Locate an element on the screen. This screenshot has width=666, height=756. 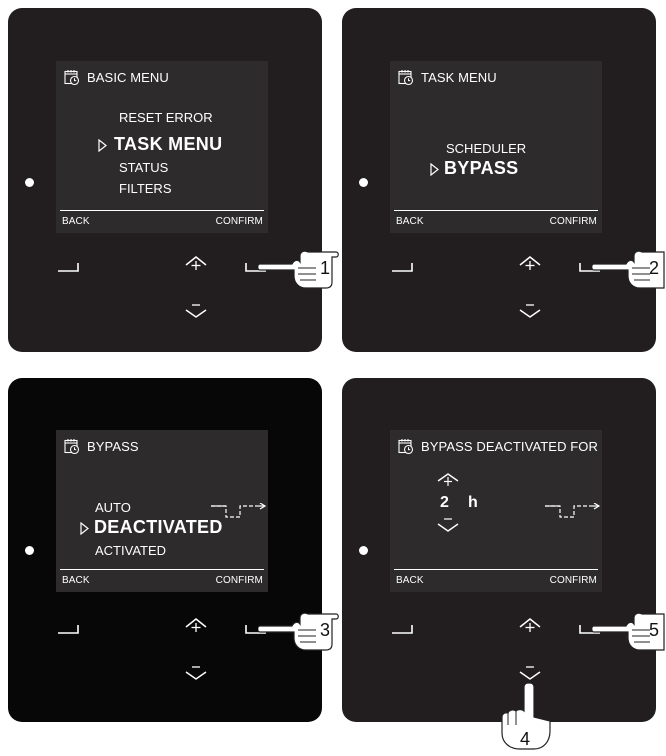
menu-item-task-menu: TASK MENU is located at coordinates (168, 144).